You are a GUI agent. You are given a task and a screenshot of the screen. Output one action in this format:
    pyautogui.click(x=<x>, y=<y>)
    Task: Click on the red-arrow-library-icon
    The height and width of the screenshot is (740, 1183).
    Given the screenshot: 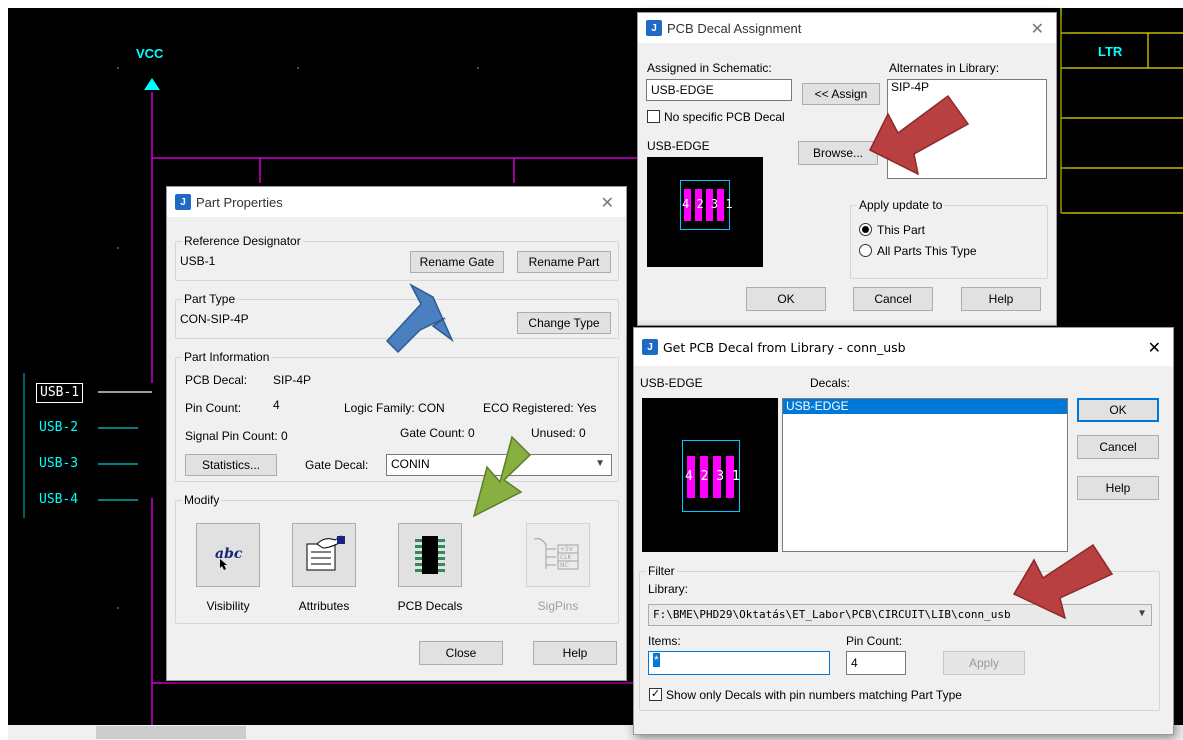 What is the action you would take?
    pyautogui.click(x=1063, y=581)
    